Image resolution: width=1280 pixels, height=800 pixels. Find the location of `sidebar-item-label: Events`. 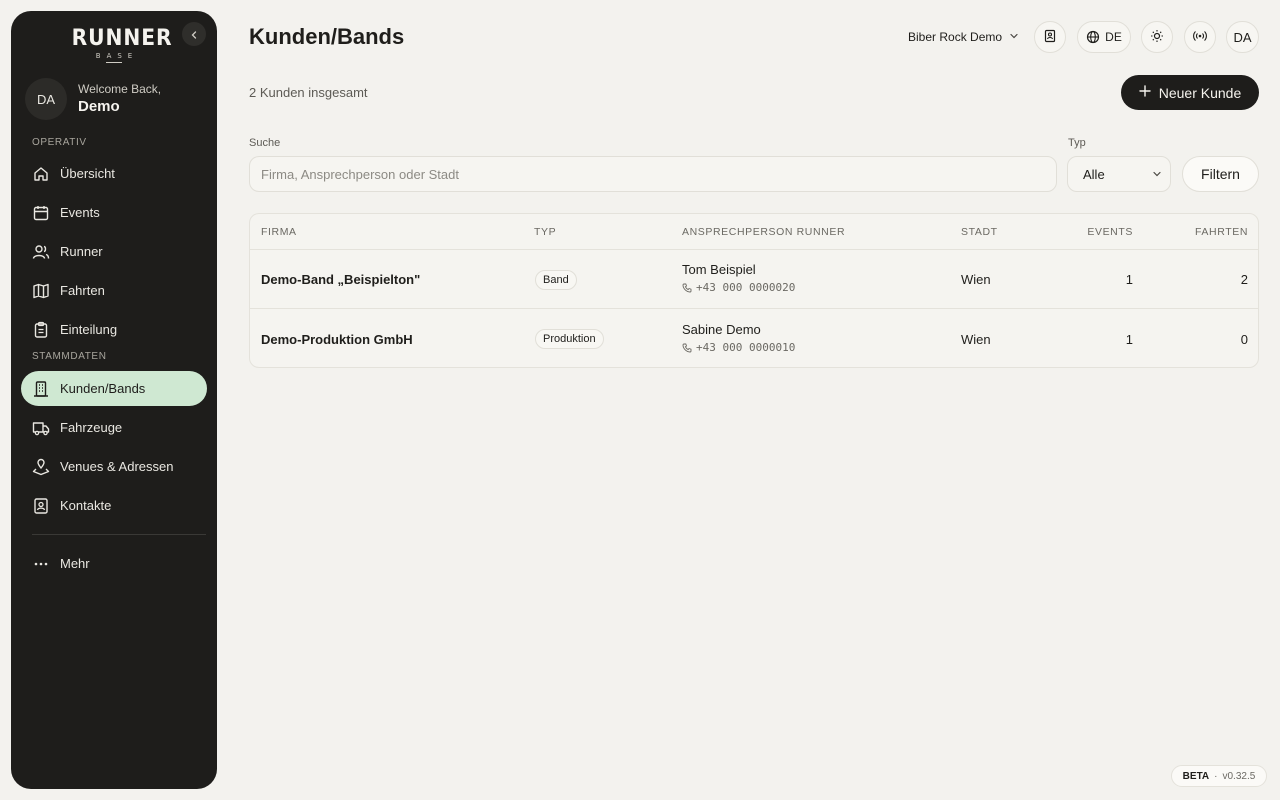

sidebar-item-label: Events is located at coordinates (80, 212).